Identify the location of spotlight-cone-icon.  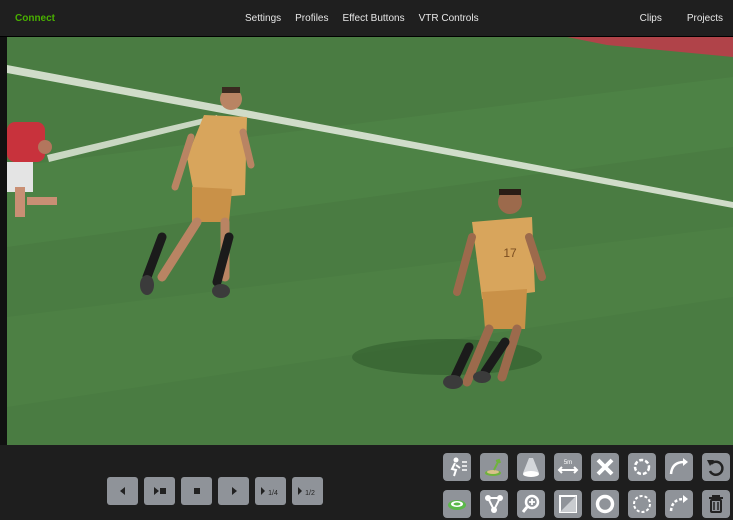
(531, 467).